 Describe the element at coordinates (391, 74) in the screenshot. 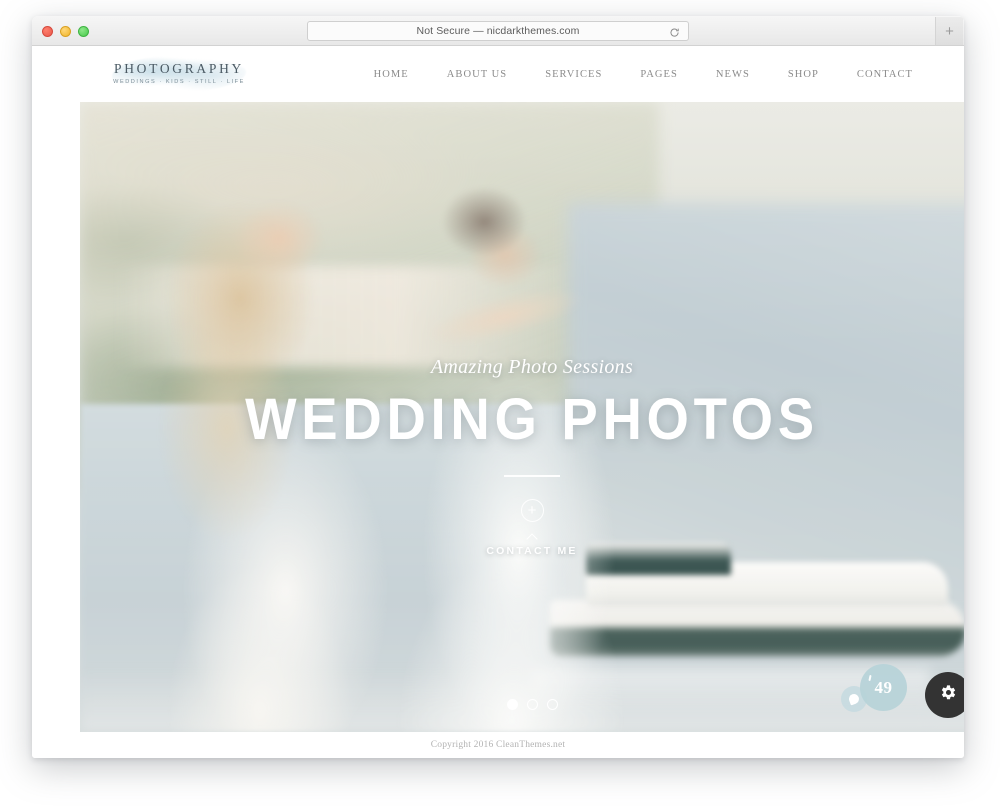

I see `nav-item-home: HOME` at that location.